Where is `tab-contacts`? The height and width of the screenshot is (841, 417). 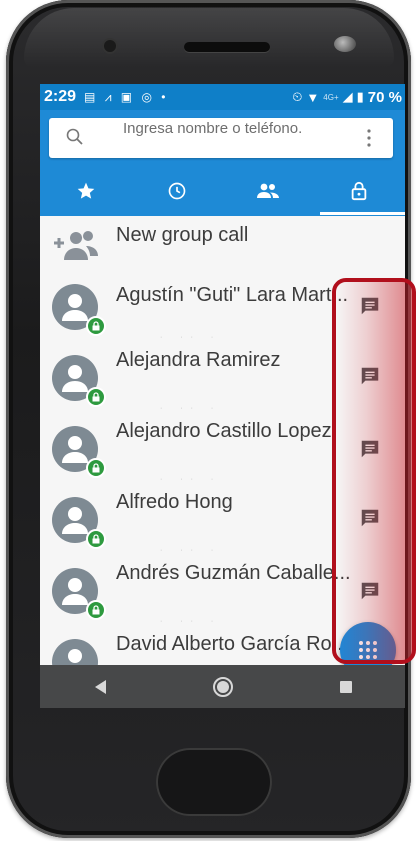 tab-contacts is located at coordinates (268, 191).